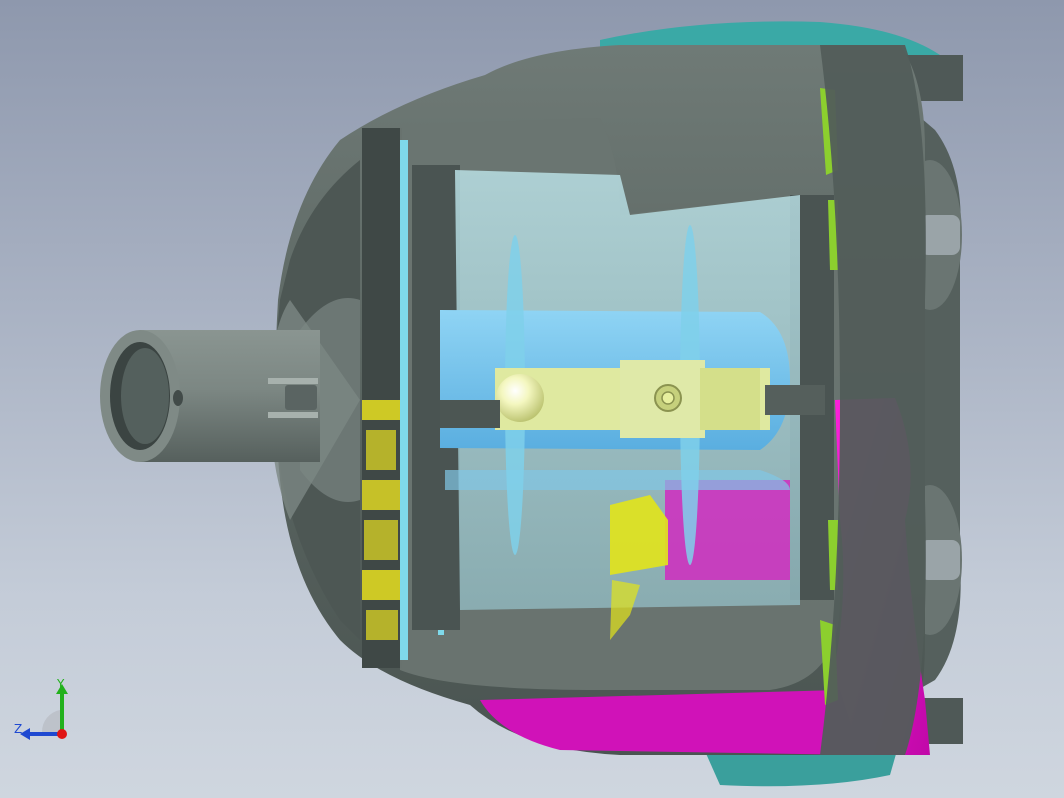 This screenshot has width=1064, height=798. What do you see at coordinates (18, 729) in the screenshot?
I see `z-axis-label: Z` at bounding box center [18, 729].